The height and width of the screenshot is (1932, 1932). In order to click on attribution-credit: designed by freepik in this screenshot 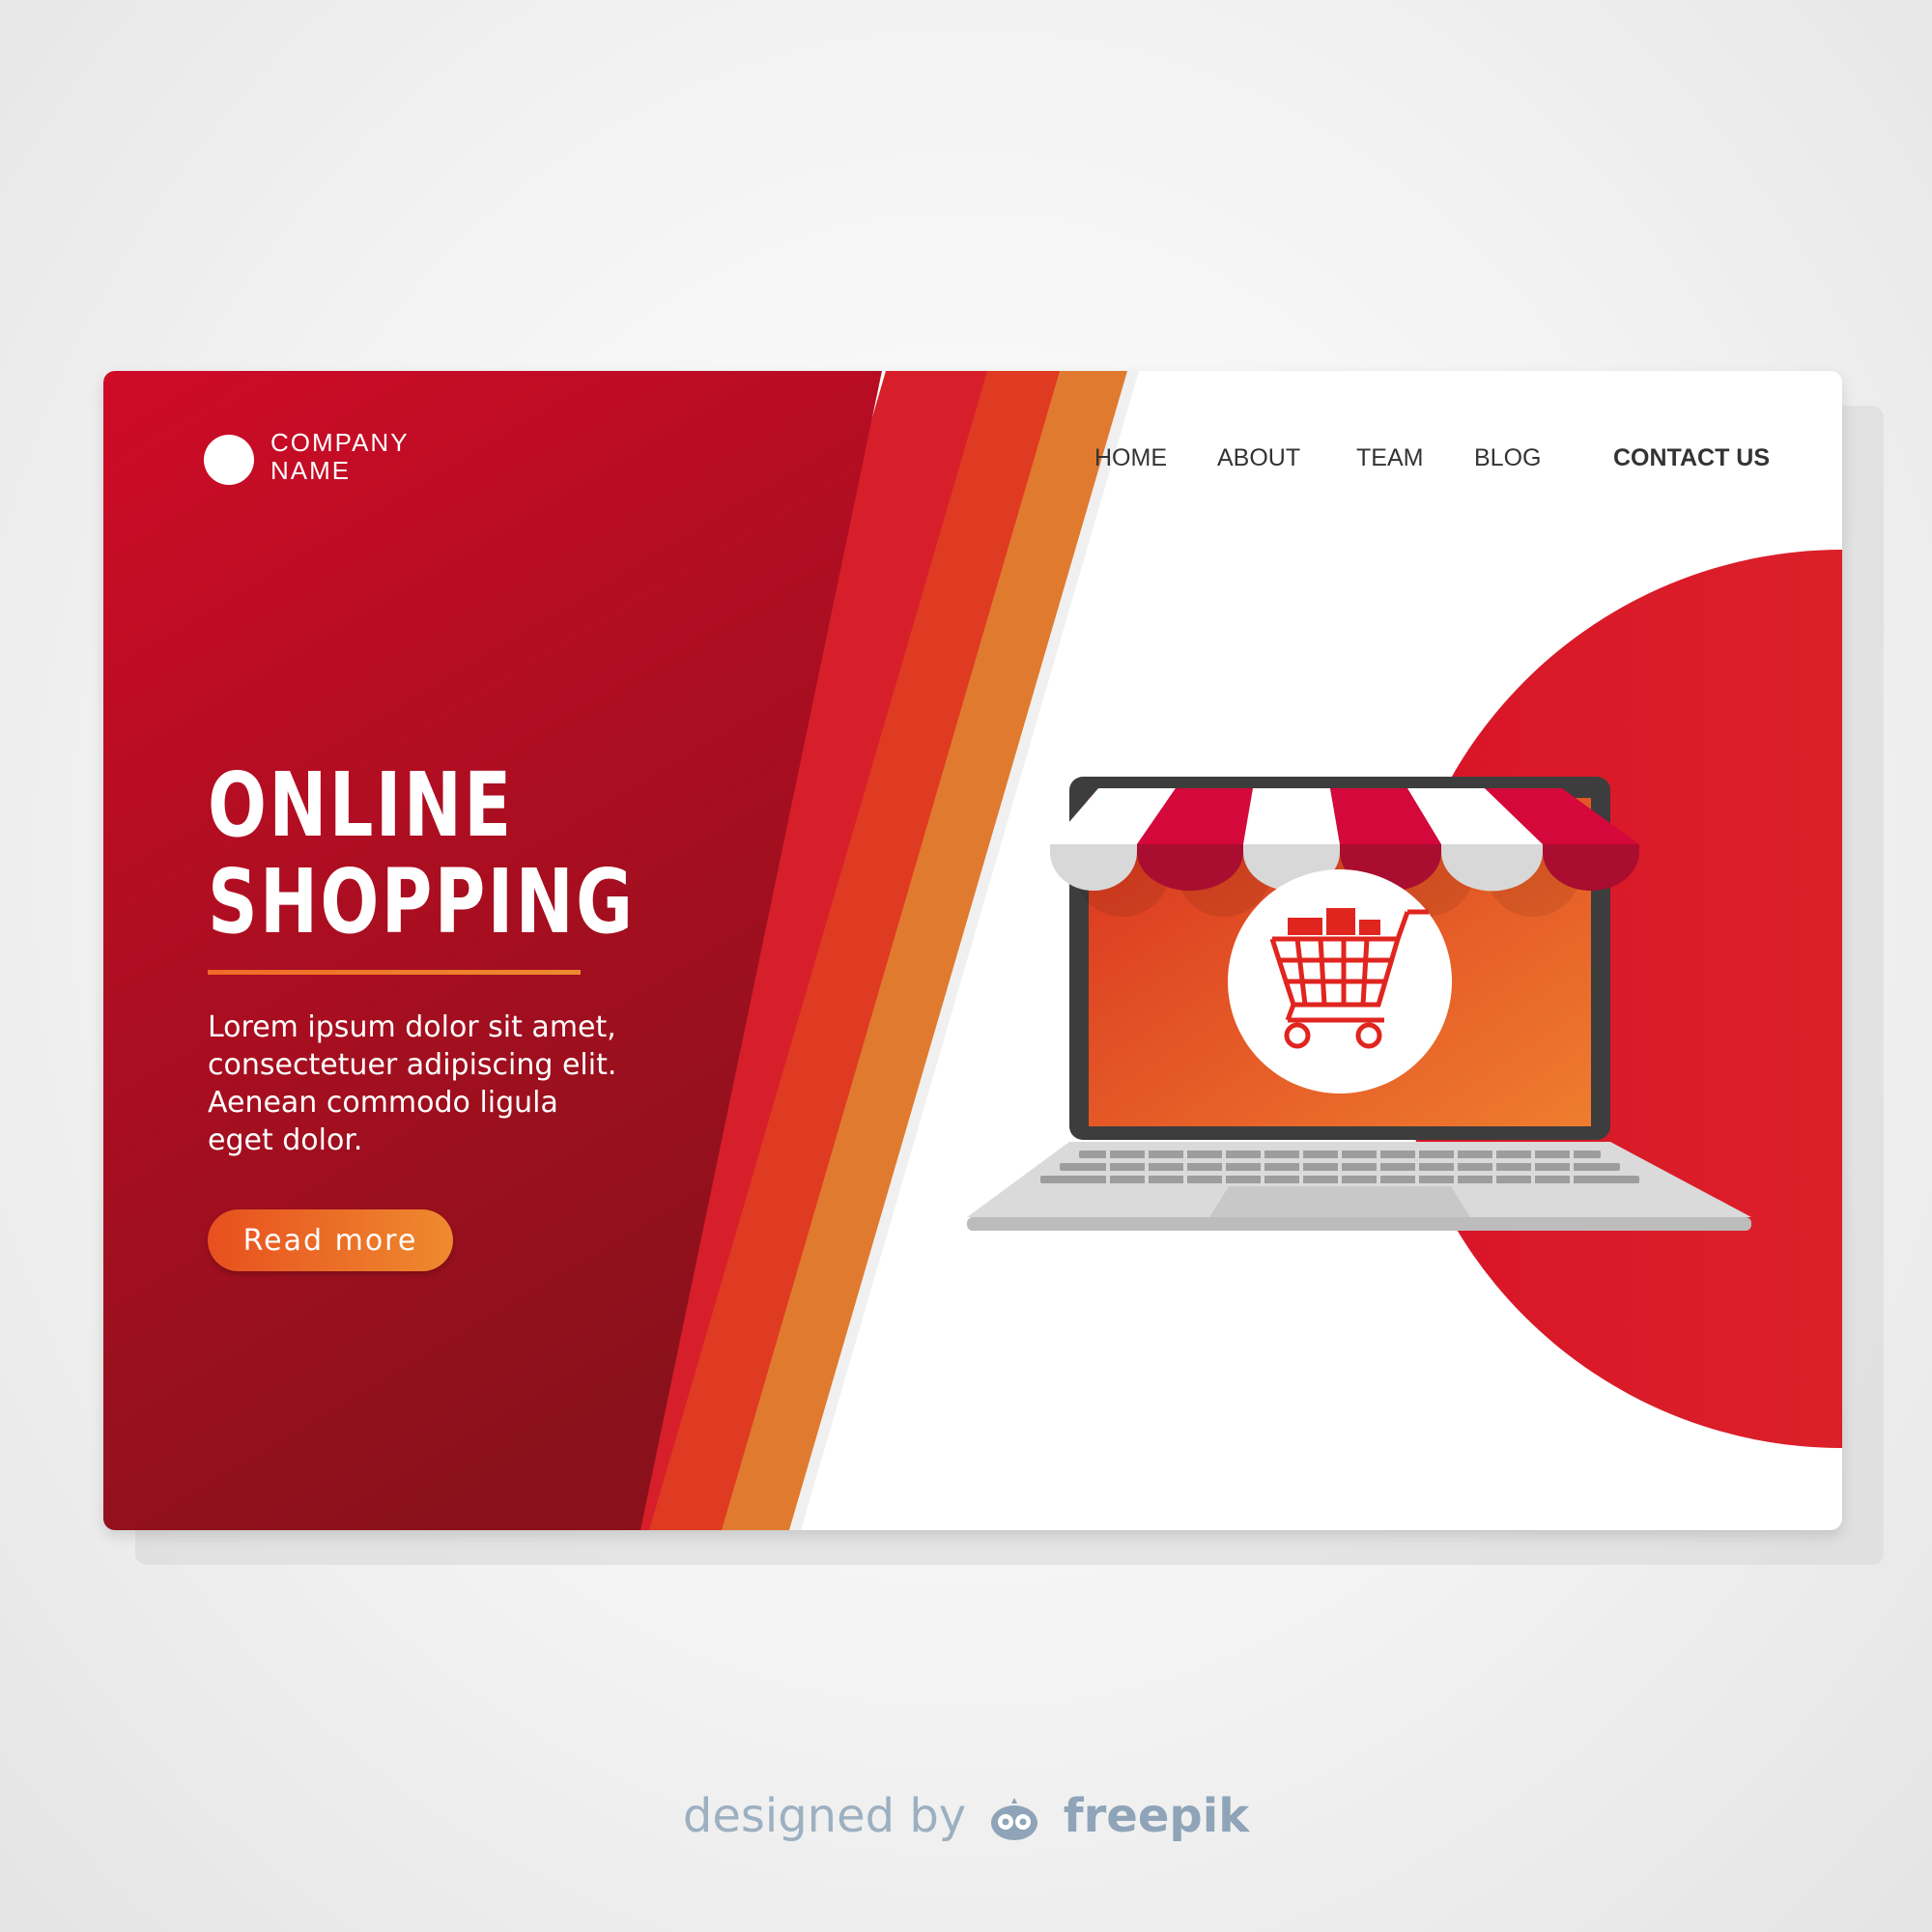, I will do `click(966, 1816)`.